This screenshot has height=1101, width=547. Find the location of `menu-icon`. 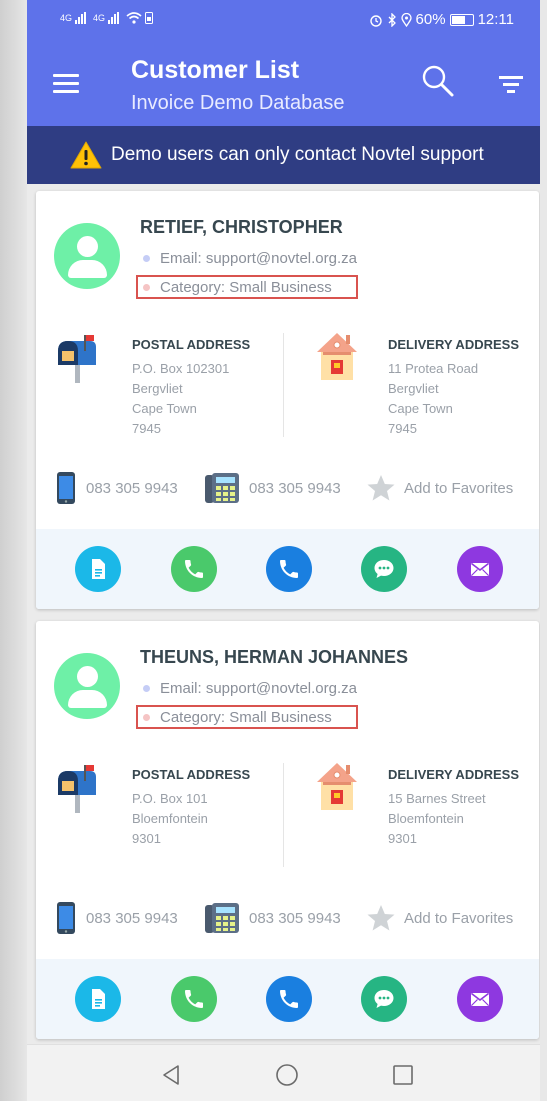

menu-icon is located at coordinates (66, 84).